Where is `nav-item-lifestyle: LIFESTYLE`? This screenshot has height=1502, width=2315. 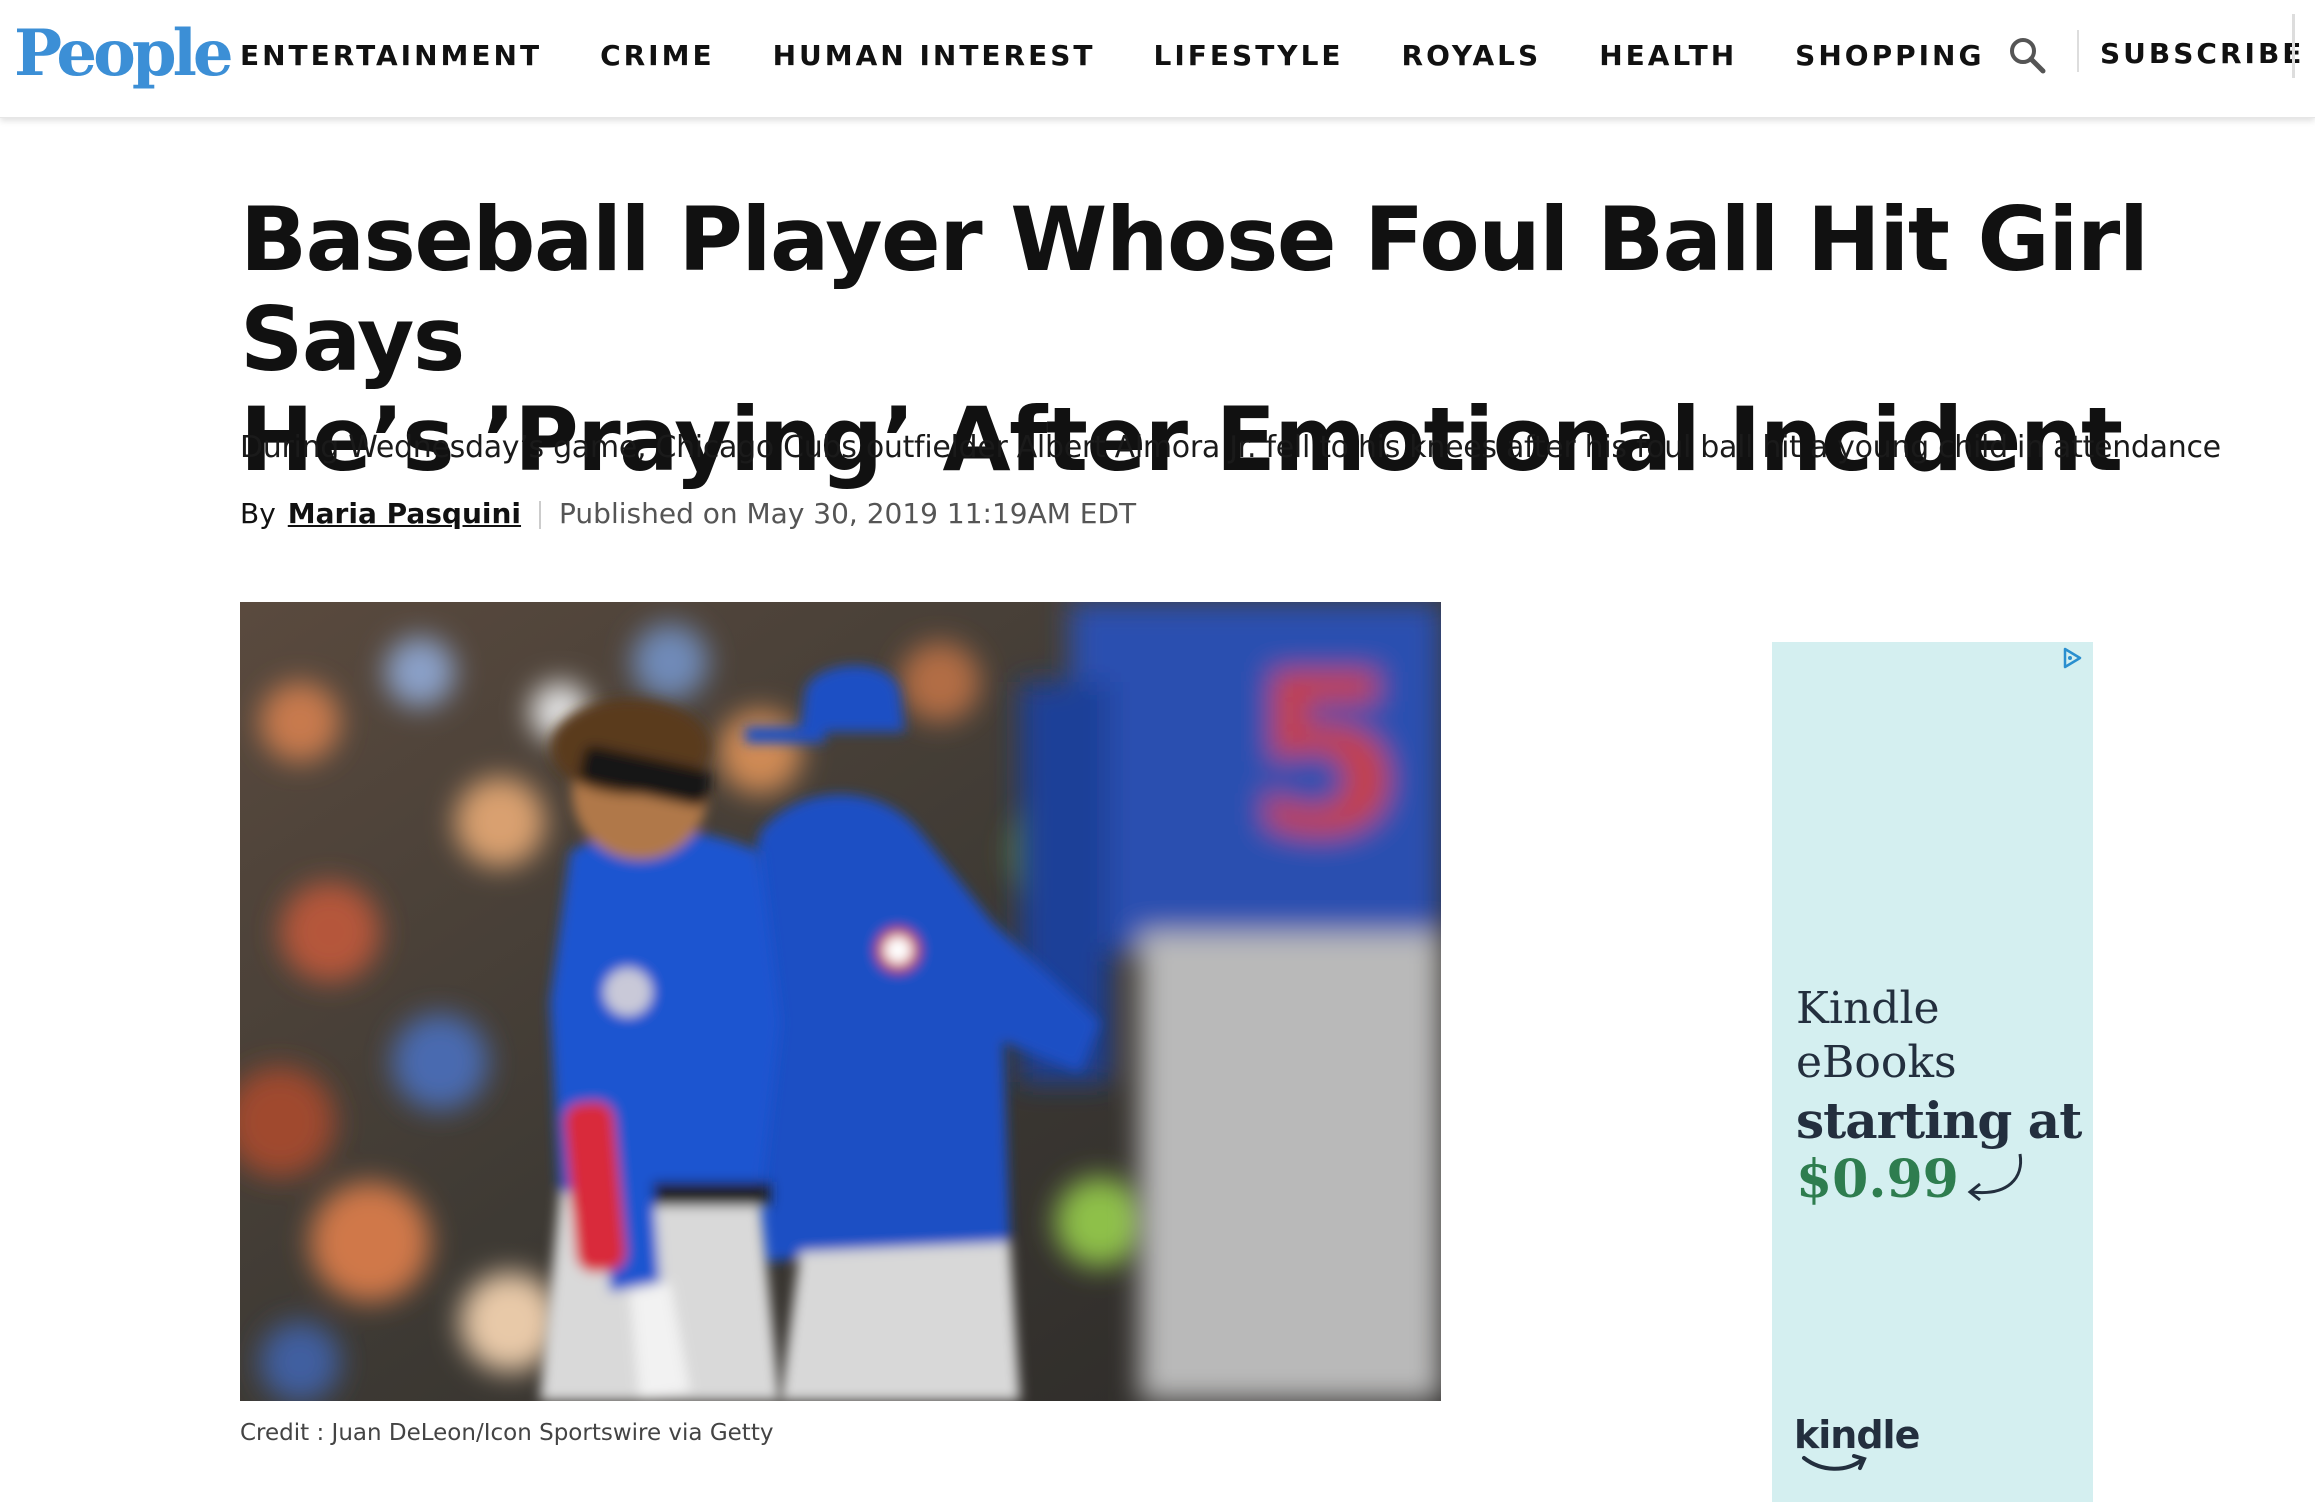
nav-item-lifestyle: LIFESTYLE is located at coordinates (1249, 56).